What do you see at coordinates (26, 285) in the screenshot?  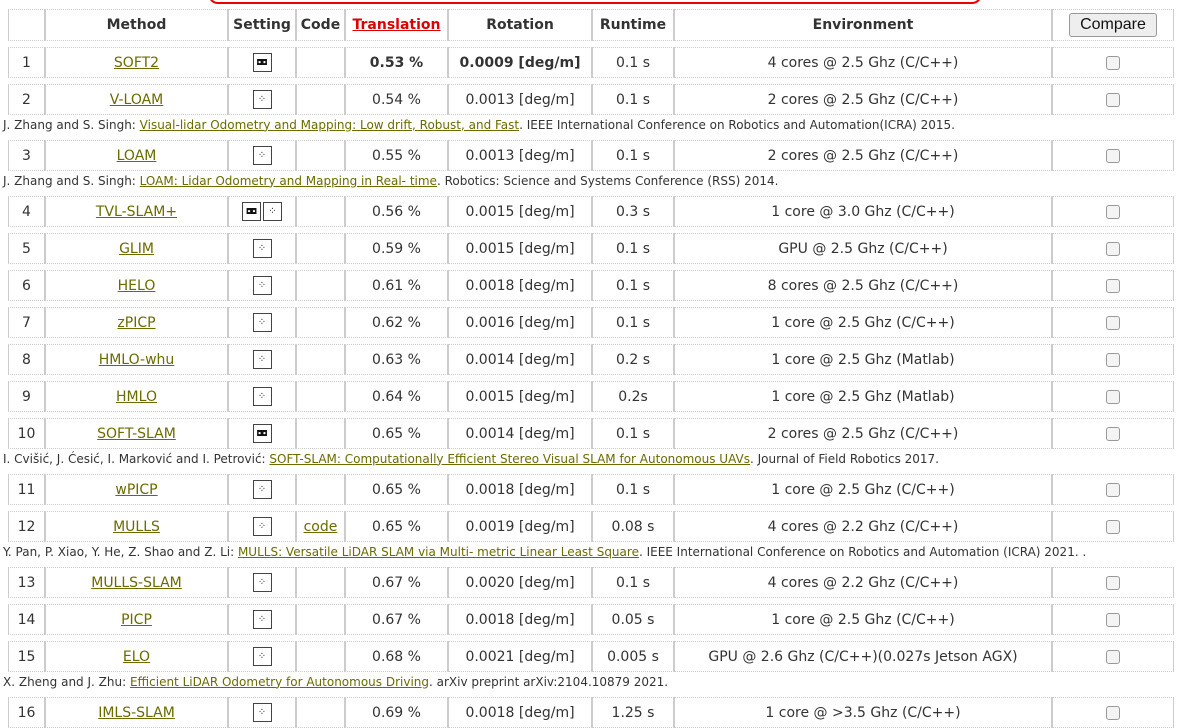 I see `rank-cell: 6` at bounding box center [26, 285].